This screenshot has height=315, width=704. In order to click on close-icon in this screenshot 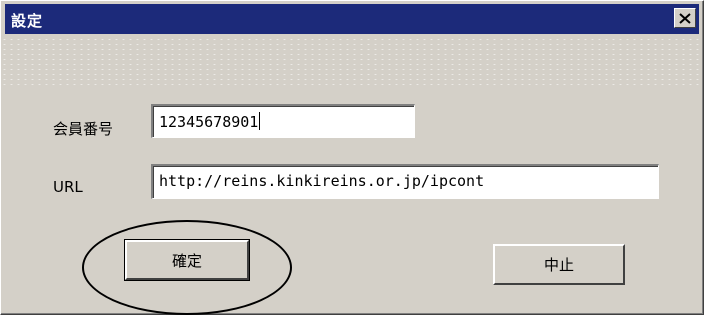, I will do `click(685, 18)`.